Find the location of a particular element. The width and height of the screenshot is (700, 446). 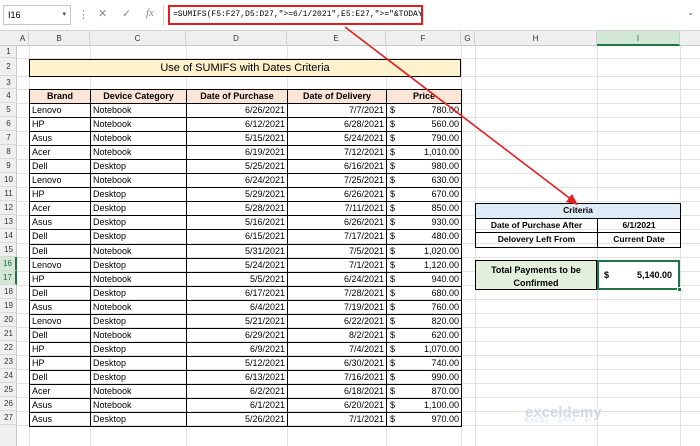

delivery-date-cell: 7/28/2021 is located at coordinates (337, 293).